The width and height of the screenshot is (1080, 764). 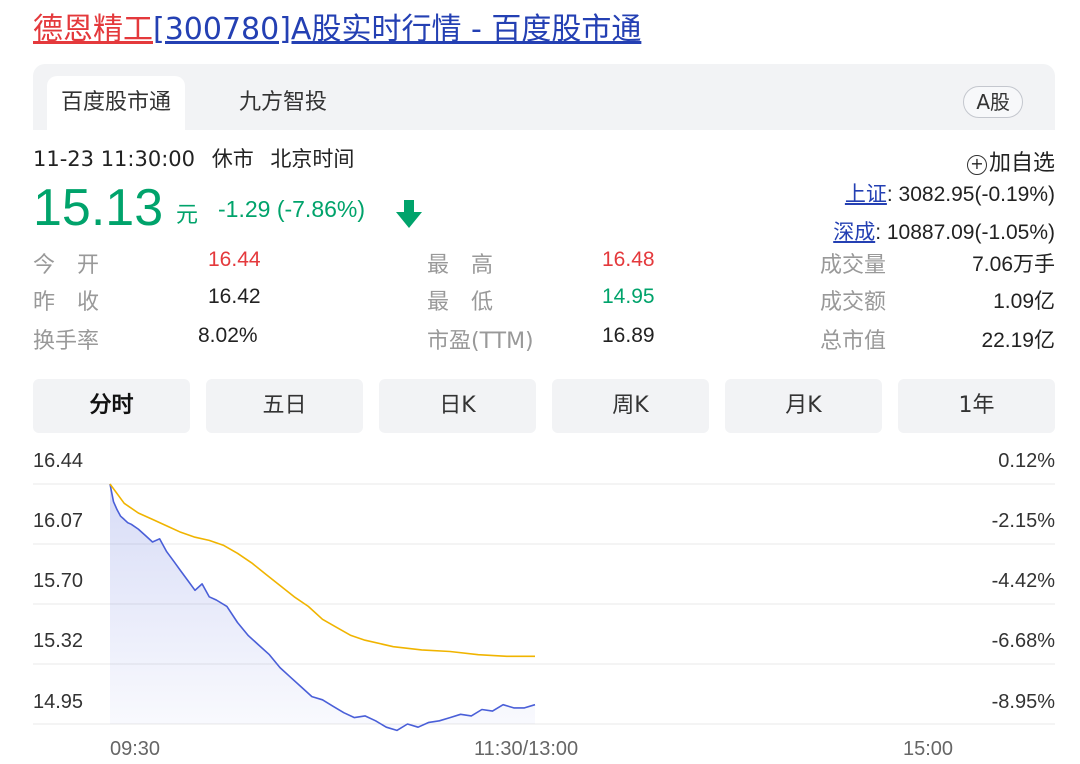 I want to click on tab-five-day: 五日, so click(x=284, y=406).